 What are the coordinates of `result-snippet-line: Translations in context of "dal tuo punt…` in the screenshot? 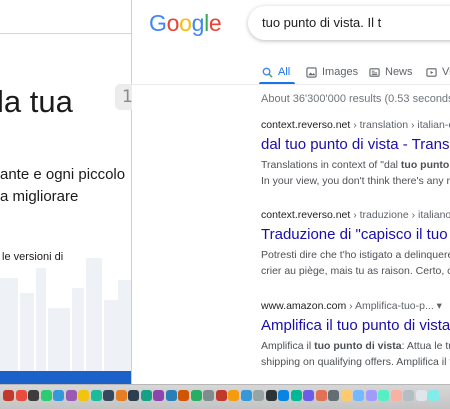 It's located at (355, 165).